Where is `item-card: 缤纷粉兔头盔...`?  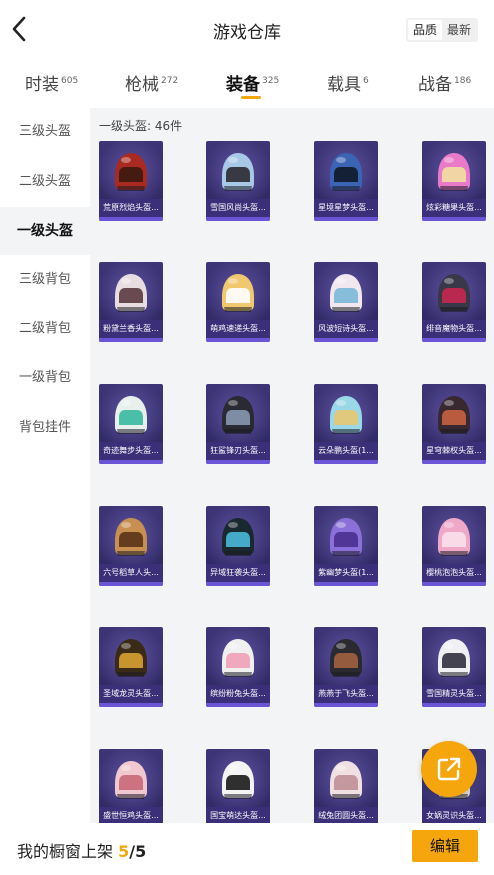
item-card: 缤纷粉兔头盔... is located at coordinates (238, 667).